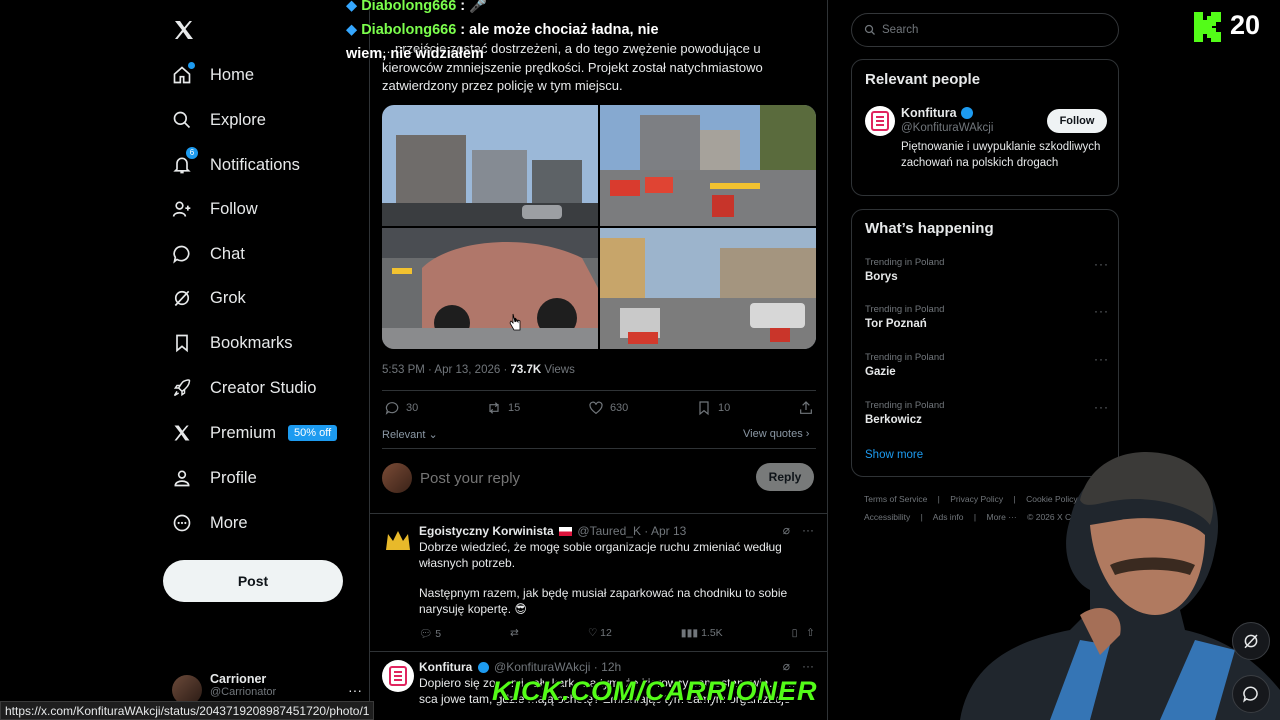  Describe the element at coordinates (947, 128) in the screenshot. I see `person-handle: @KonfituraWAkcji` at that location.